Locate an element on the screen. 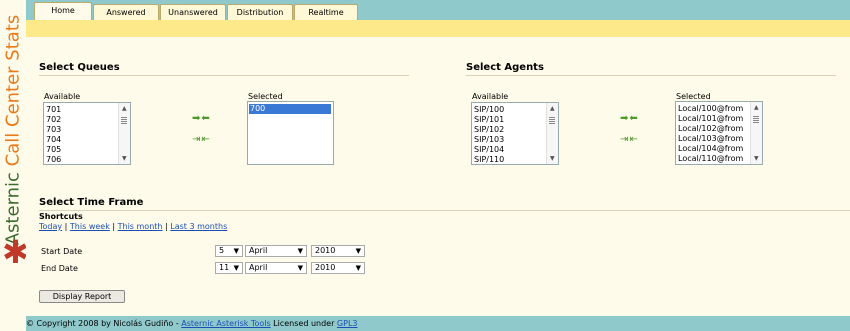  end-year-select: 2010 ▼ is located at coordinates (338, 268).